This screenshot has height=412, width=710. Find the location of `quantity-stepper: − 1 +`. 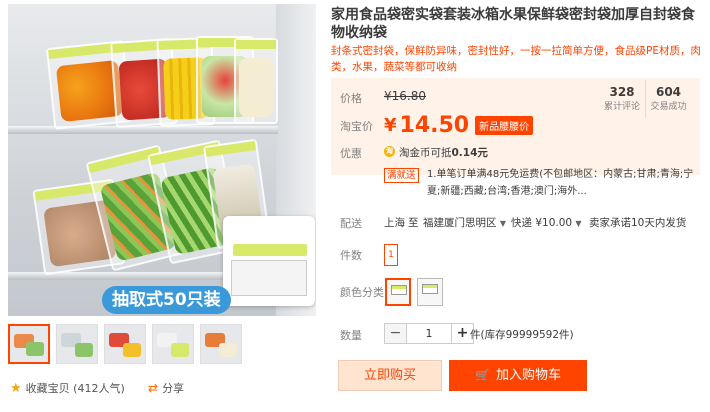

quantity-stepper: − 1 + is located at coordinates (429, 333).